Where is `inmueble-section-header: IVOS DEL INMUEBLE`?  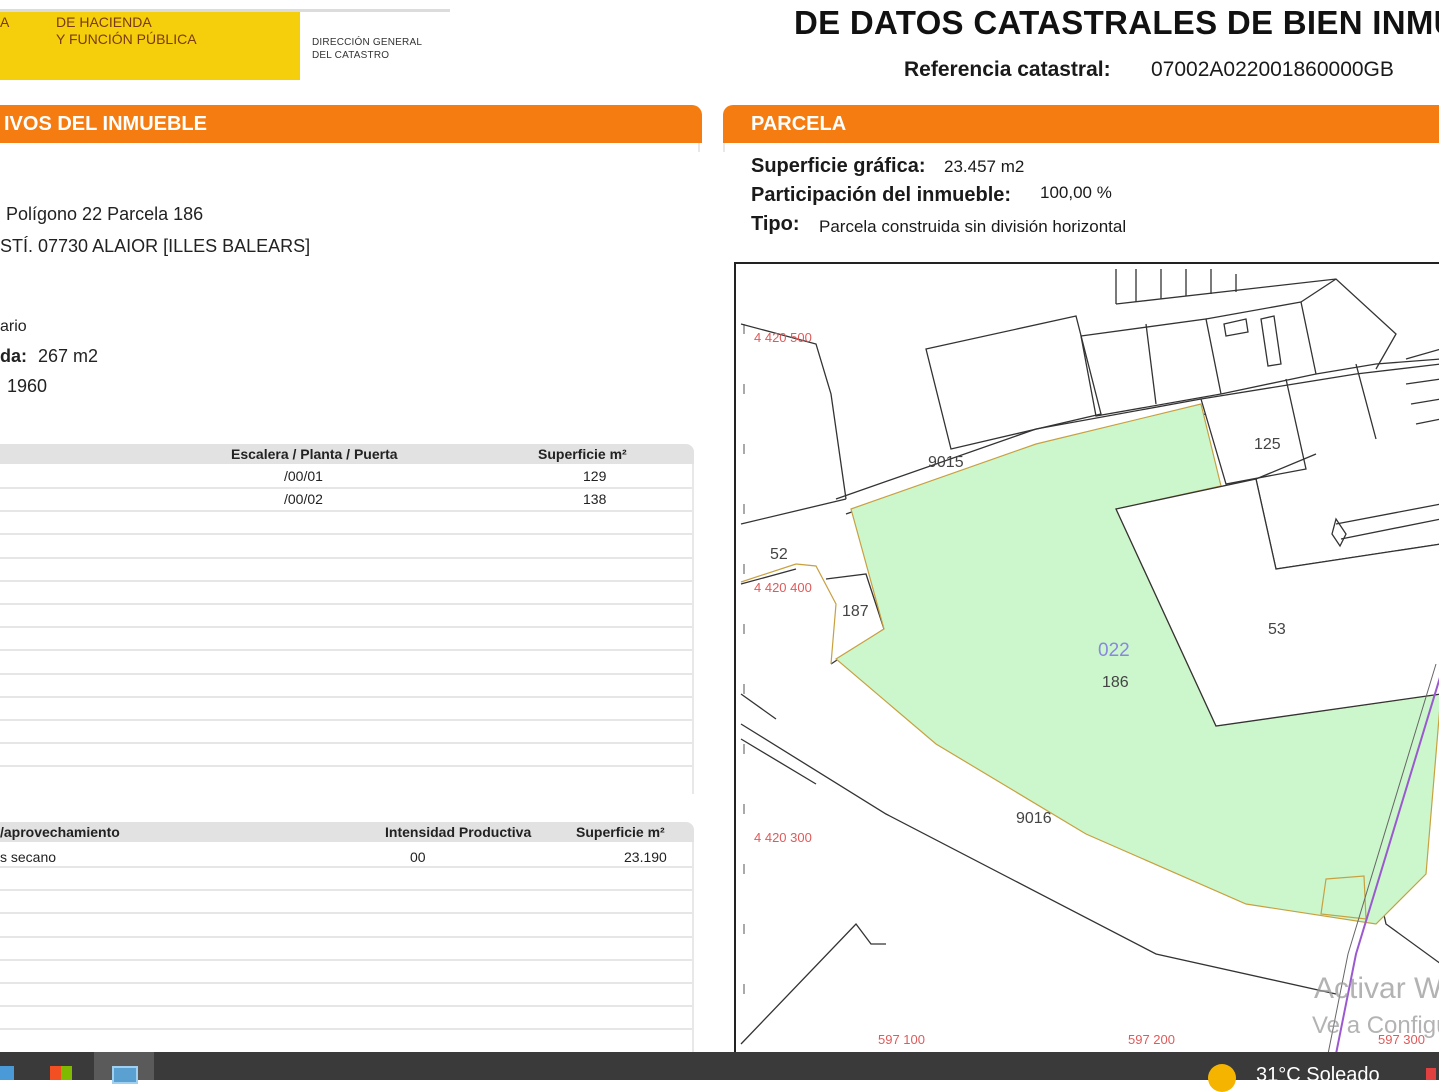
inmueble-section-header: IVOS DEL INMUEBLE is located at coordinates (351, 124).